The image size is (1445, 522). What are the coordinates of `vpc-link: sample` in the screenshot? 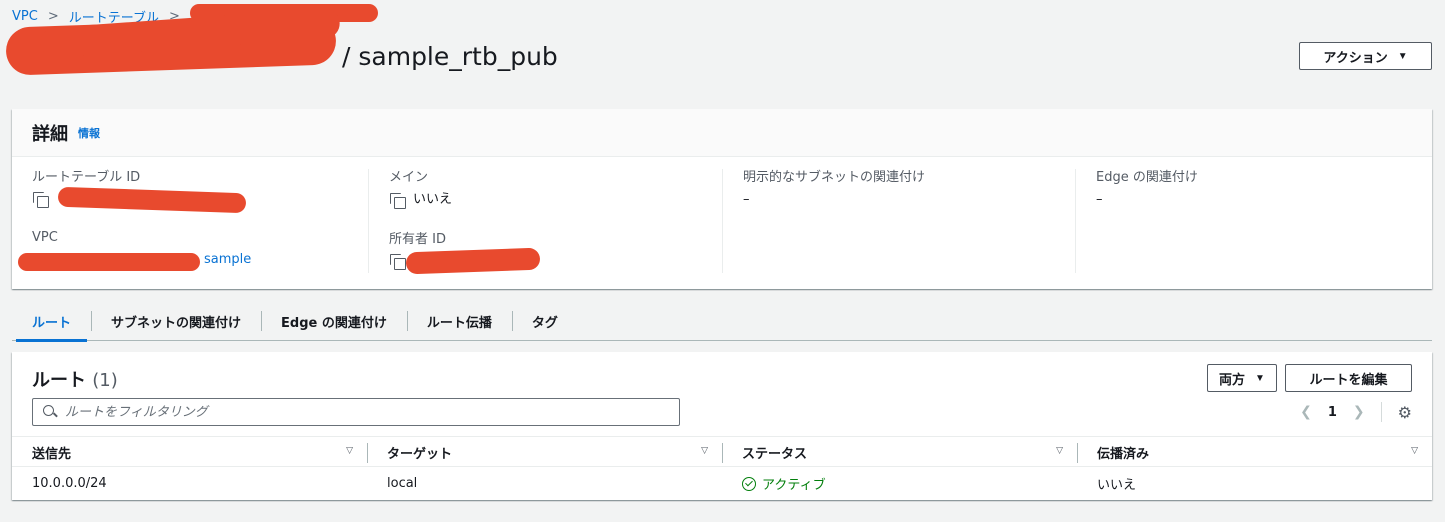 It's located at (227, 260).